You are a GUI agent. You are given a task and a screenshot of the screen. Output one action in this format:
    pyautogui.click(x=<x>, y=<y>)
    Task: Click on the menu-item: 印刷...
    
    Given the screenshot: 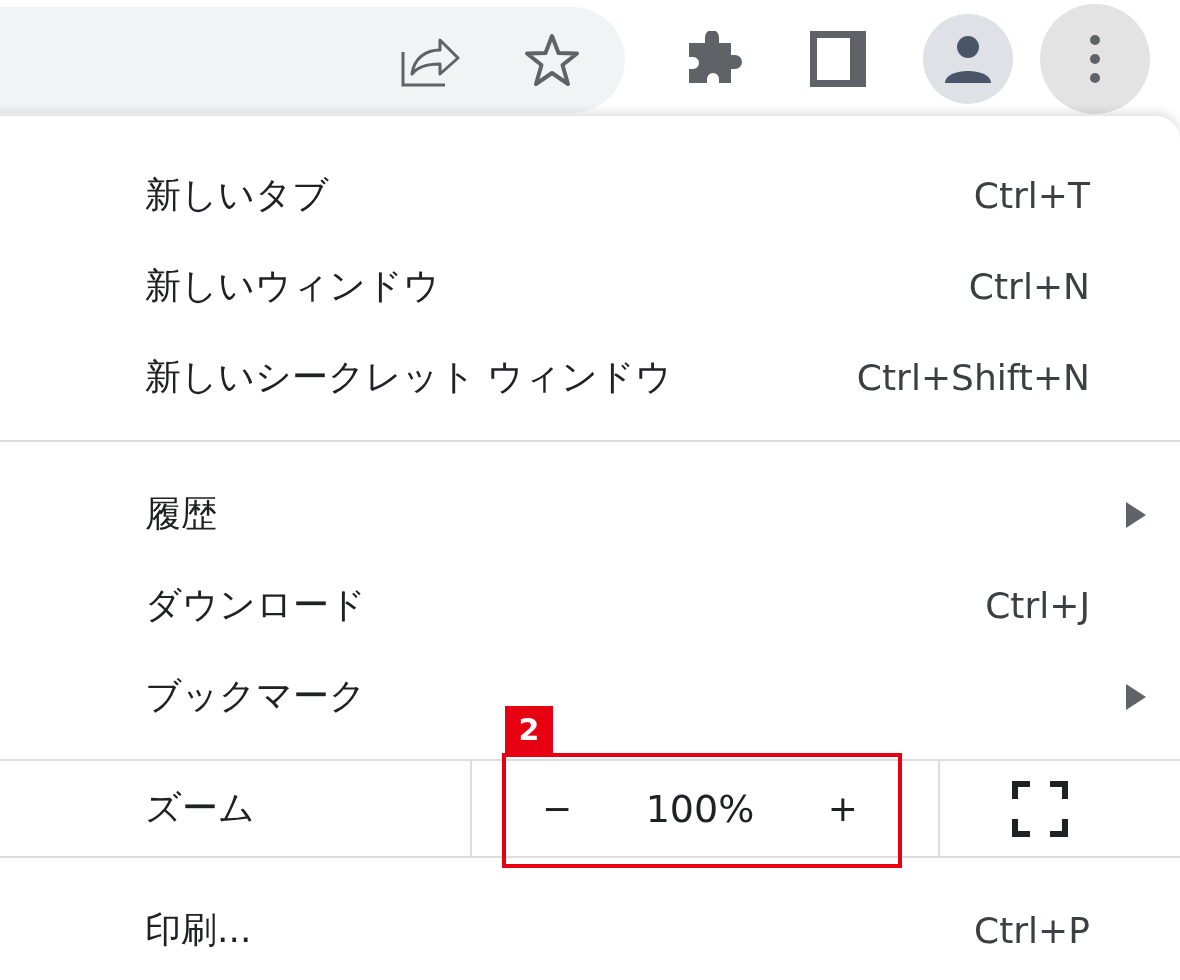 What is the action you would take?
    pyautogui.click(x=198, y=930)
    